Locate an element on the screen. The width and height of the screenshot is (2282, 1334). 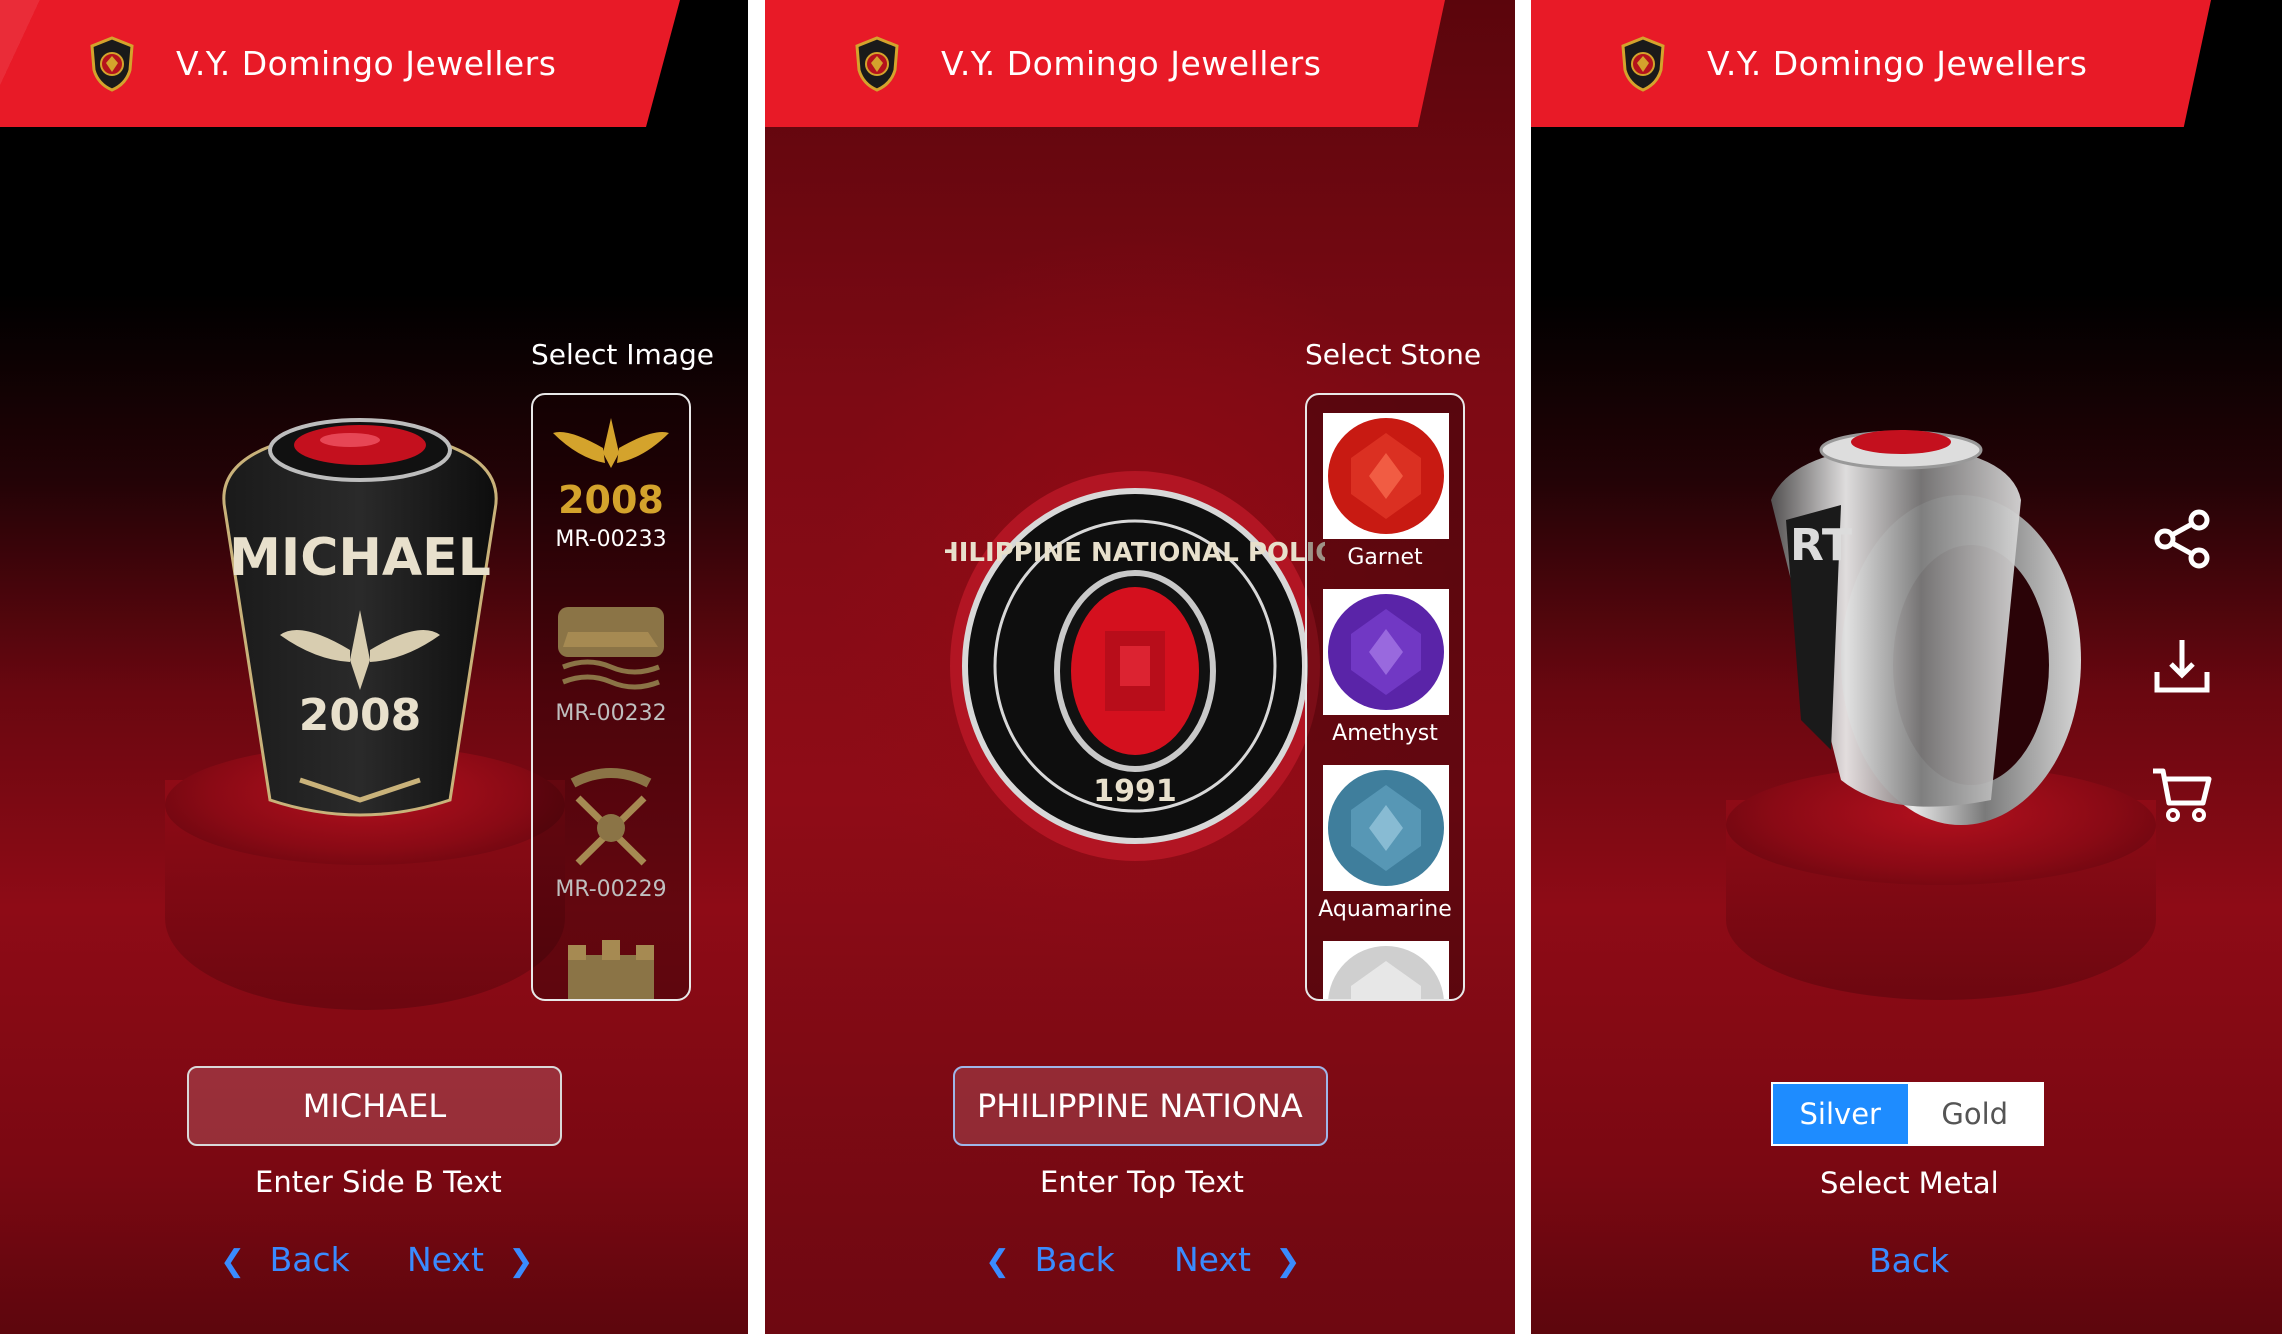
stone-option: Amethyst is located at coordinates (1385, 674).